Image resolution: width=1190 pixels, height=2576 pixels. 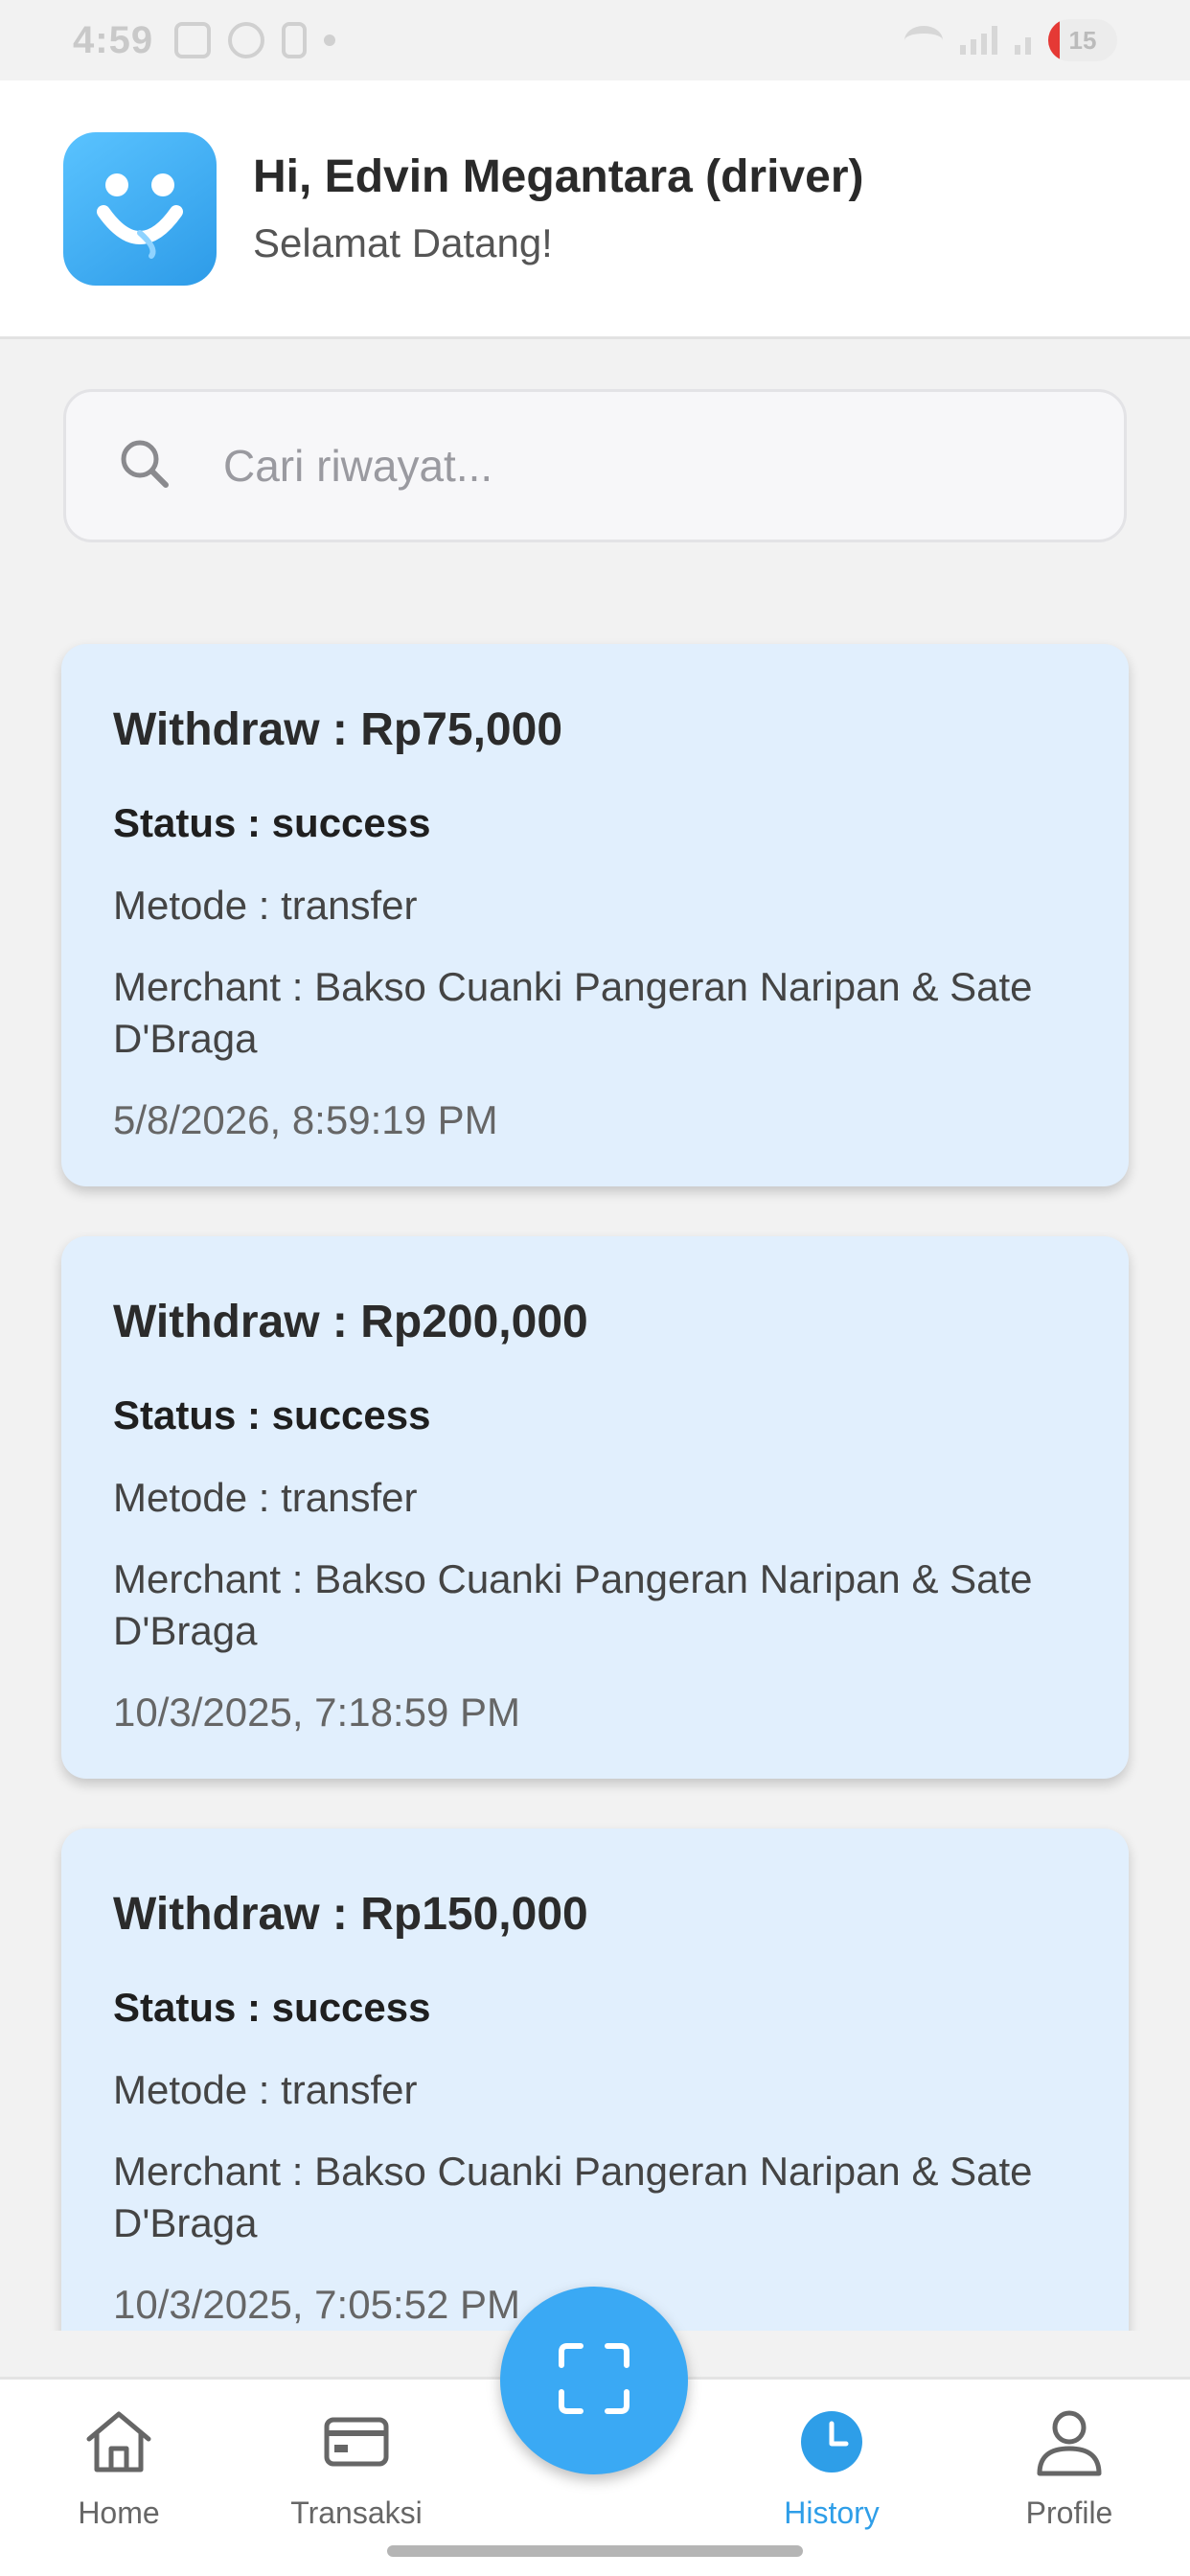 I want to click on search-input, so click(x=654, y=466).